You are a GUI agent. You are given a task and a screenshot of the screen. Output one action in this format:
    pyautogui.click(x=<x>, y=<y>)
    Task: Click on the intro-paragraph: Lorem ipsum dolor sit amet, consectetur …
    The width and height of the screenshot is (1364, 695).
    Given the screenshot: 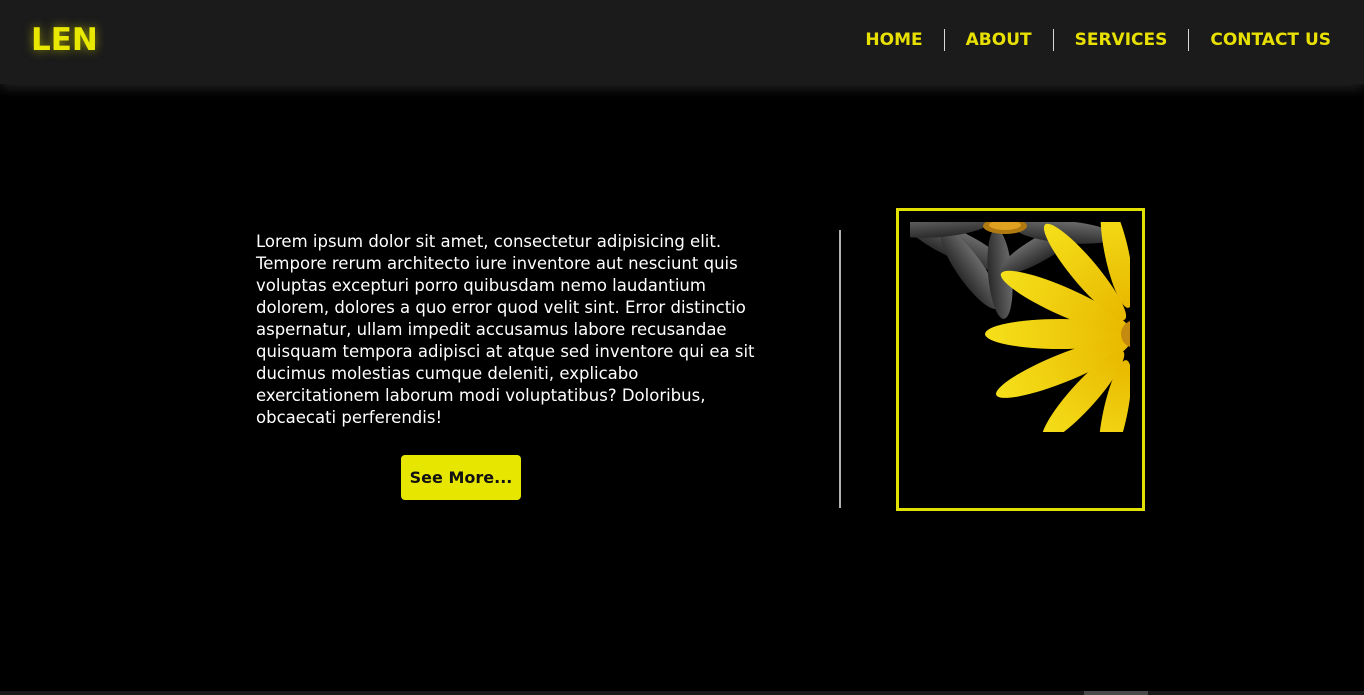 What is the action you would take?
    pyautogui.click(x=505, y=329)
    